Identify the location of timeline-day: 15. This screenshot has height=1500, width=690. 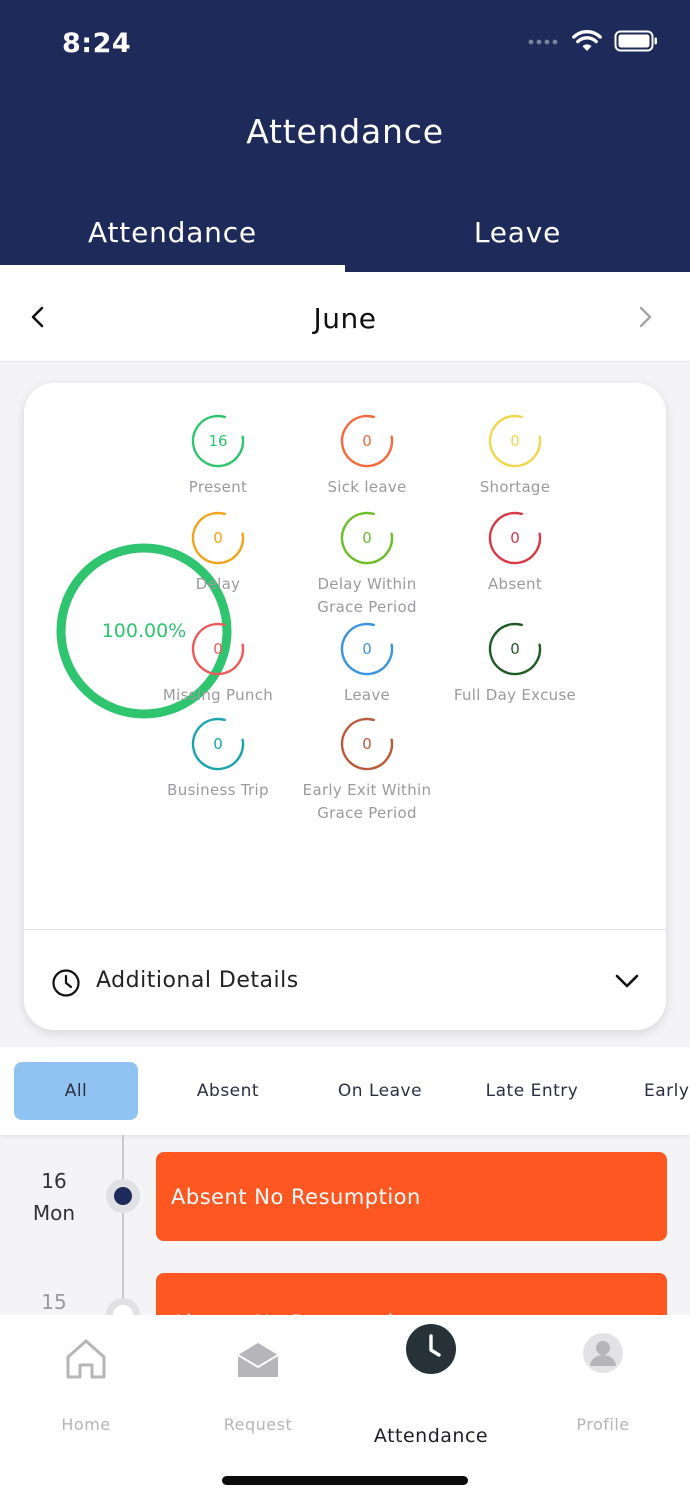
(54, 1302).